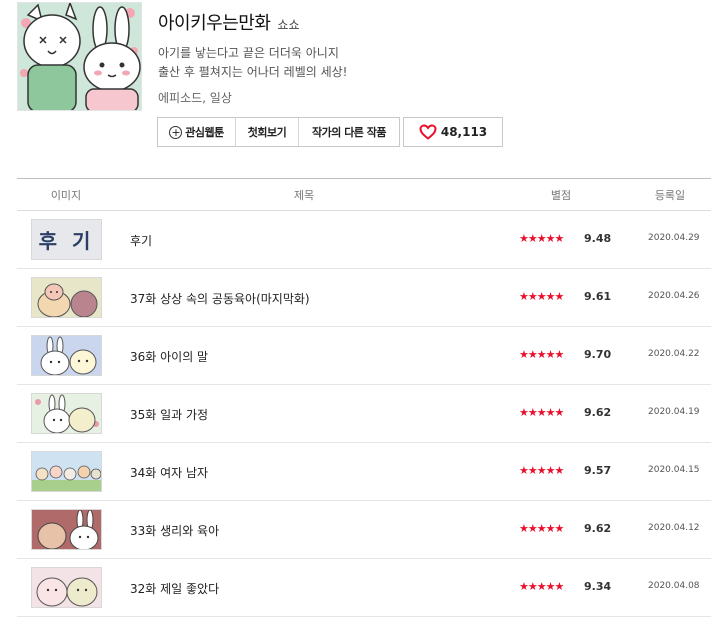 Image resolution: width=724 pixels, height=617 pixels. I want to click on title-row: 아이키우는만화 쇼쇼, so click(229, 22).